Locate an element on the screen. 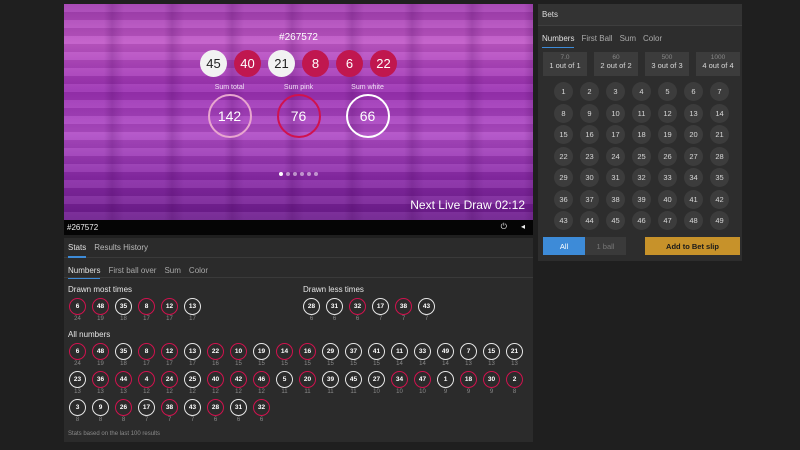 This screenshot has height=450, width=800. number-button: 26 is located at coordinates (667, 156).